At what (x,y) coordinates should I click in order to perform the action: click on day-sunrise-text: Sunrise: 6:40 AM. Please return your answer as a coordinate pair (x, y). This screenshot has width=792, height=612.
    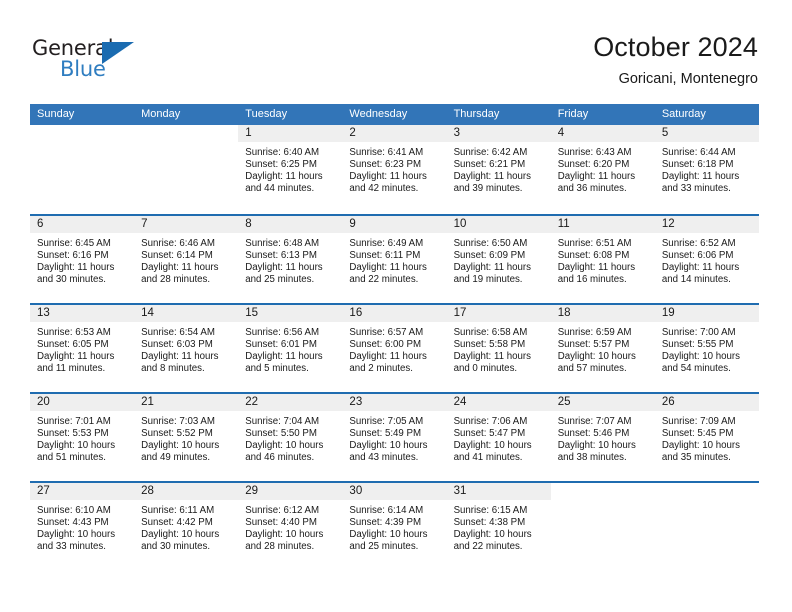
    Looking at the image, I should click on (282, 152).